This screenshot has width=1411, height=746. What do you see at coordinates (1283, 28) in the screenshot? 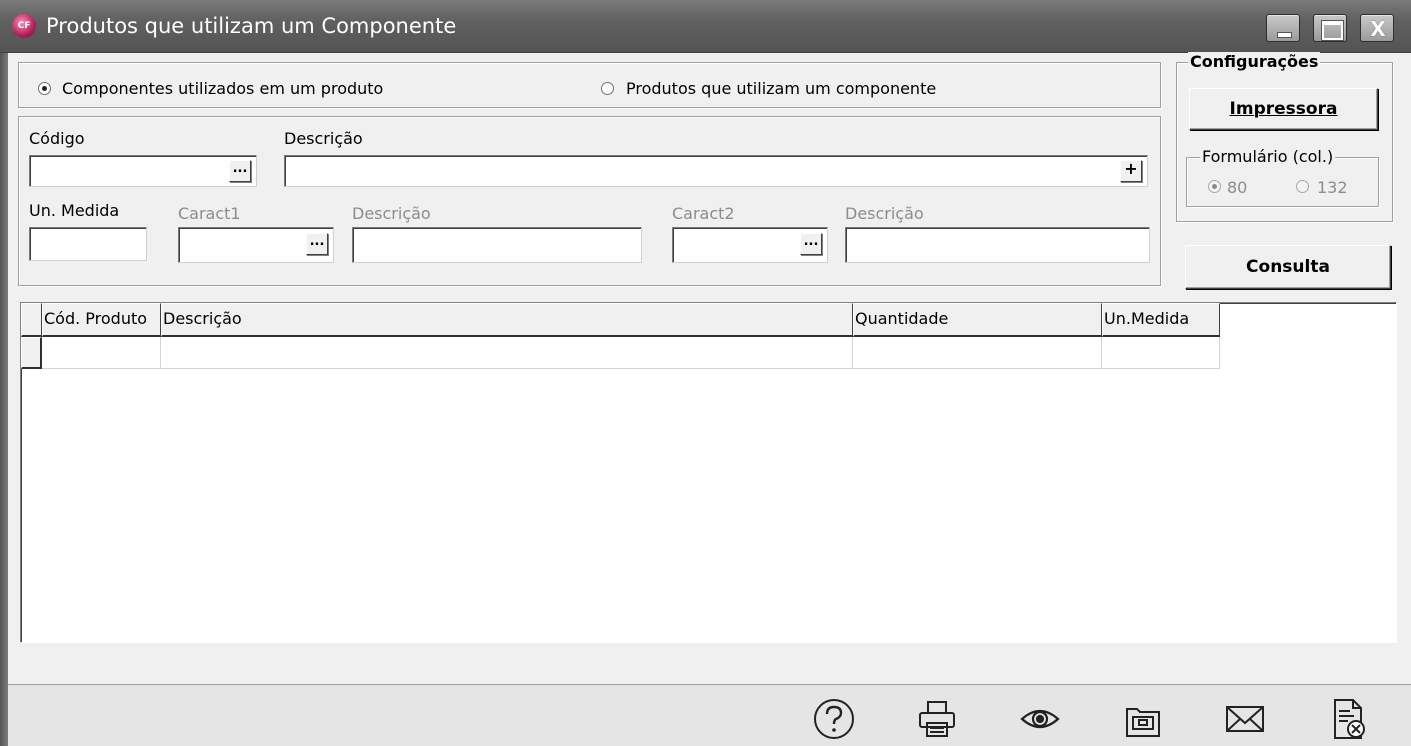
I see `minimize-button` at bounding box center [1283, 28].